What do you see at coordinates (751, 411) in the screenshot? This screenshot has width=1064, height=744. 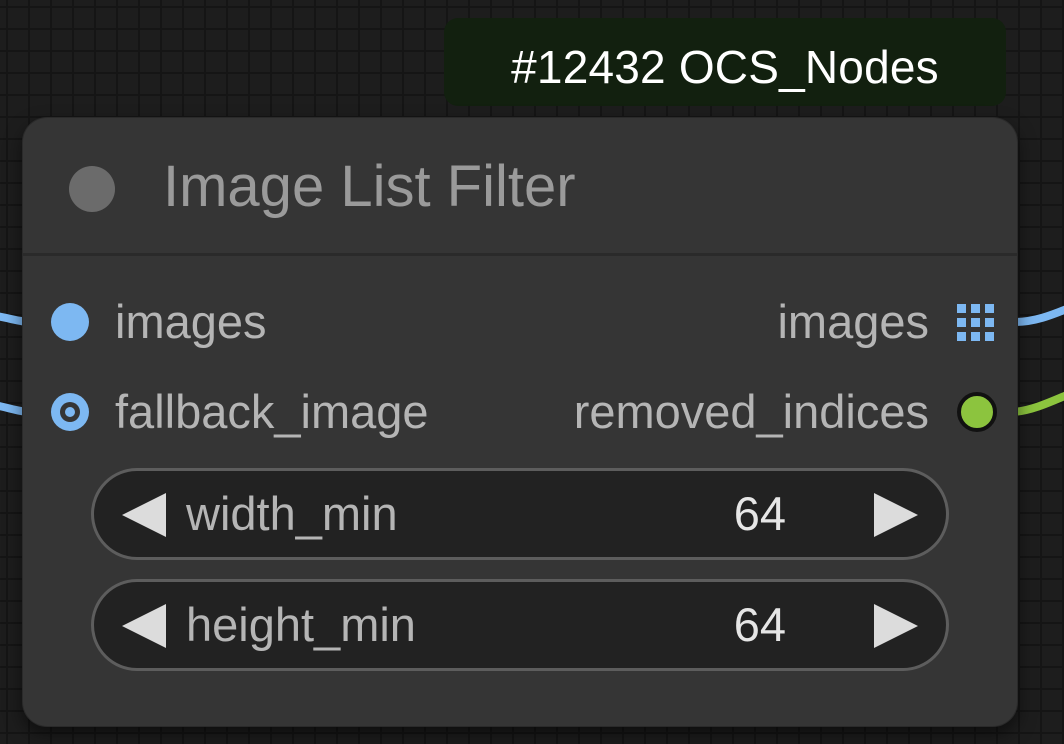 I see `output-label-removed-indices: removed_indices` at bounding box center [751, 411].